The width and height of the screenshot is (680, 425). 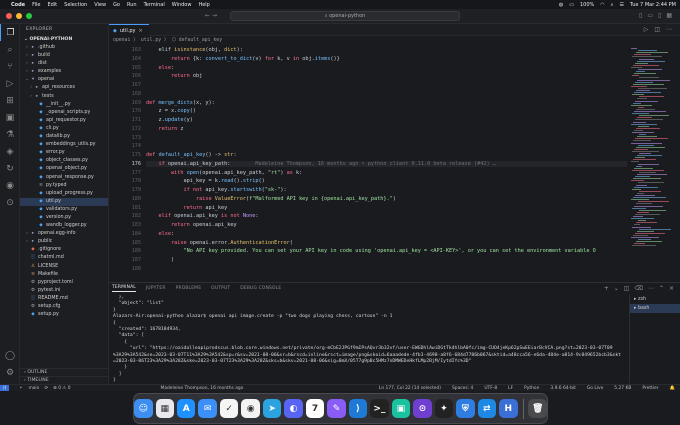 I want to click on tree-item: › ▸ dist, so click(x=64, y=64).